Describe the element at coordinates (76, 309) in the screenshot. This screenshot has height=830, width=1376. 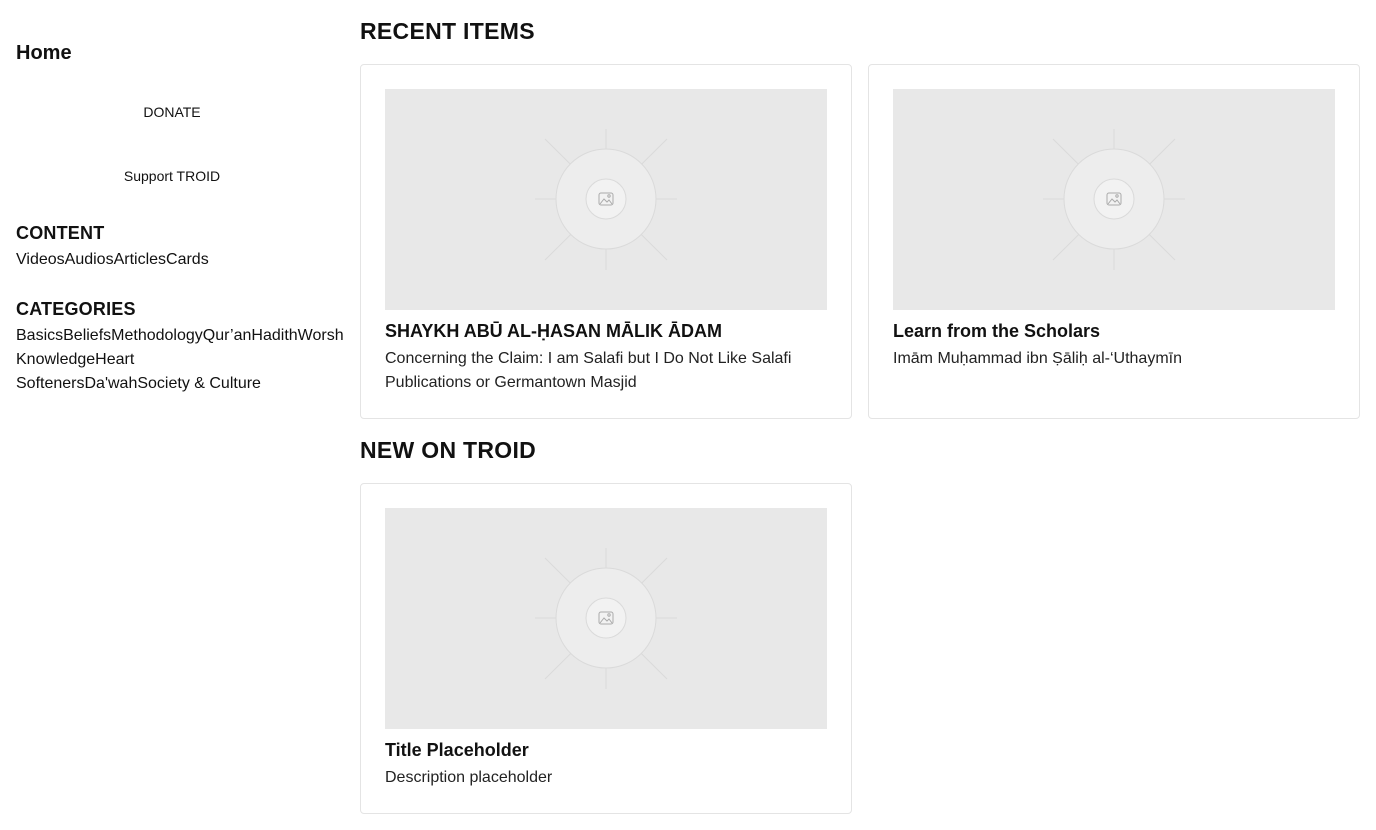
I see `categories-section-title: CATEGORIES` at that location.